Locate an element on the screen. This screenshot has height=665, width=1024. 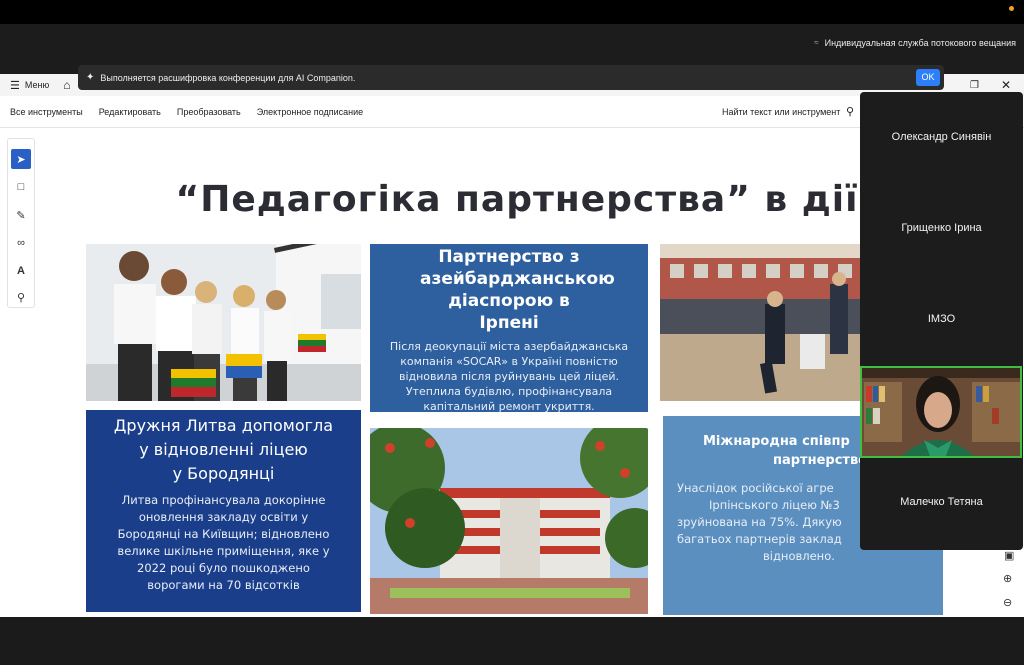
lasso-icon: ∞ is located at coordinates (21, 243).